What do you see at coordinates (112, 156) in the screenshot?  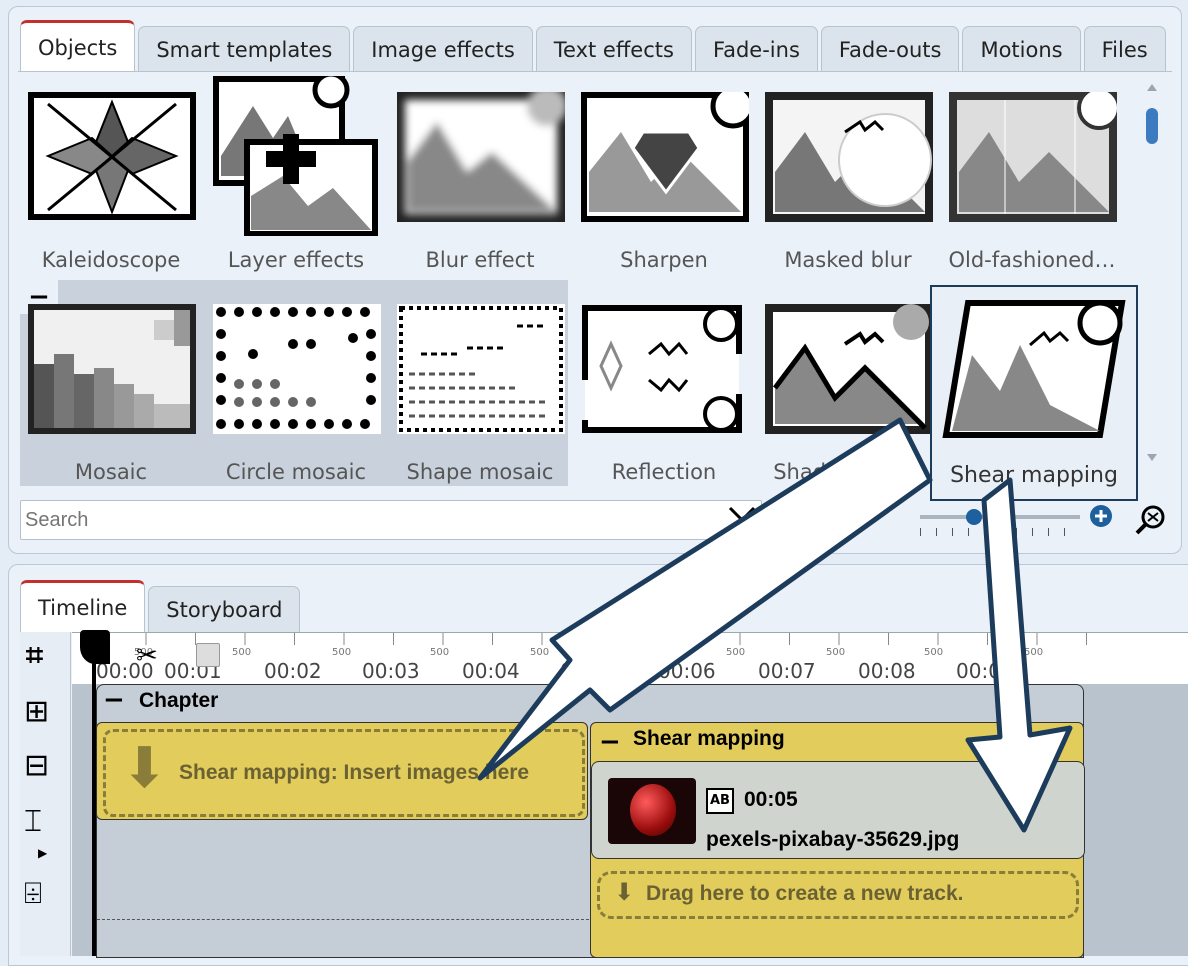 I see `kaleidoscope-icon` at bounding box center [112, 156].